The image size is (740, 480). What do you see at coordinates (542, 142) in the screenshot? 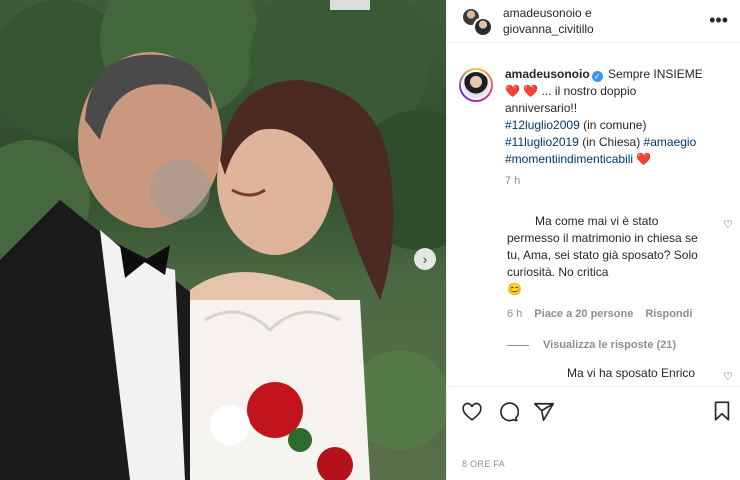
I see `hashtag-link: #11luglio2019` at bounding box center [542, 142].